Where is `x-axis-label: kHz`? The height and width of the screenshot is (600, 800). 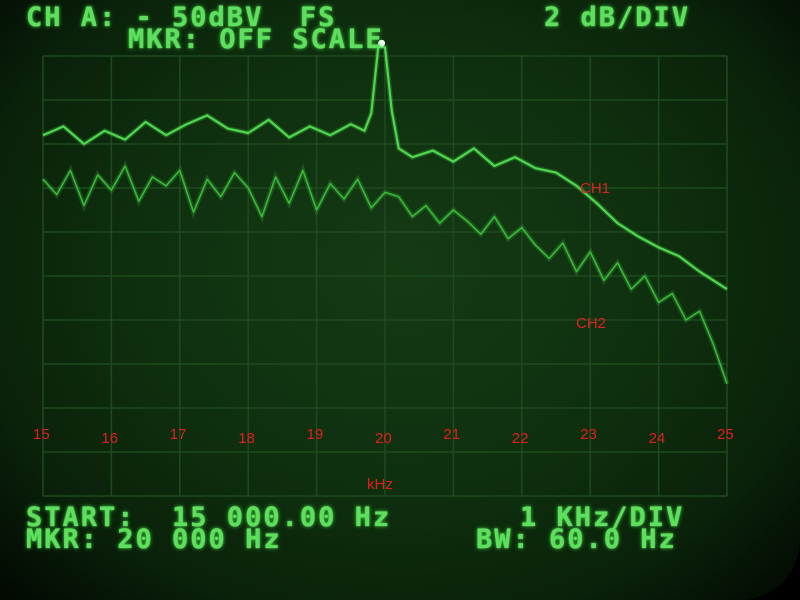 x-axis-label: kHz is located at coordinates (380, 484).